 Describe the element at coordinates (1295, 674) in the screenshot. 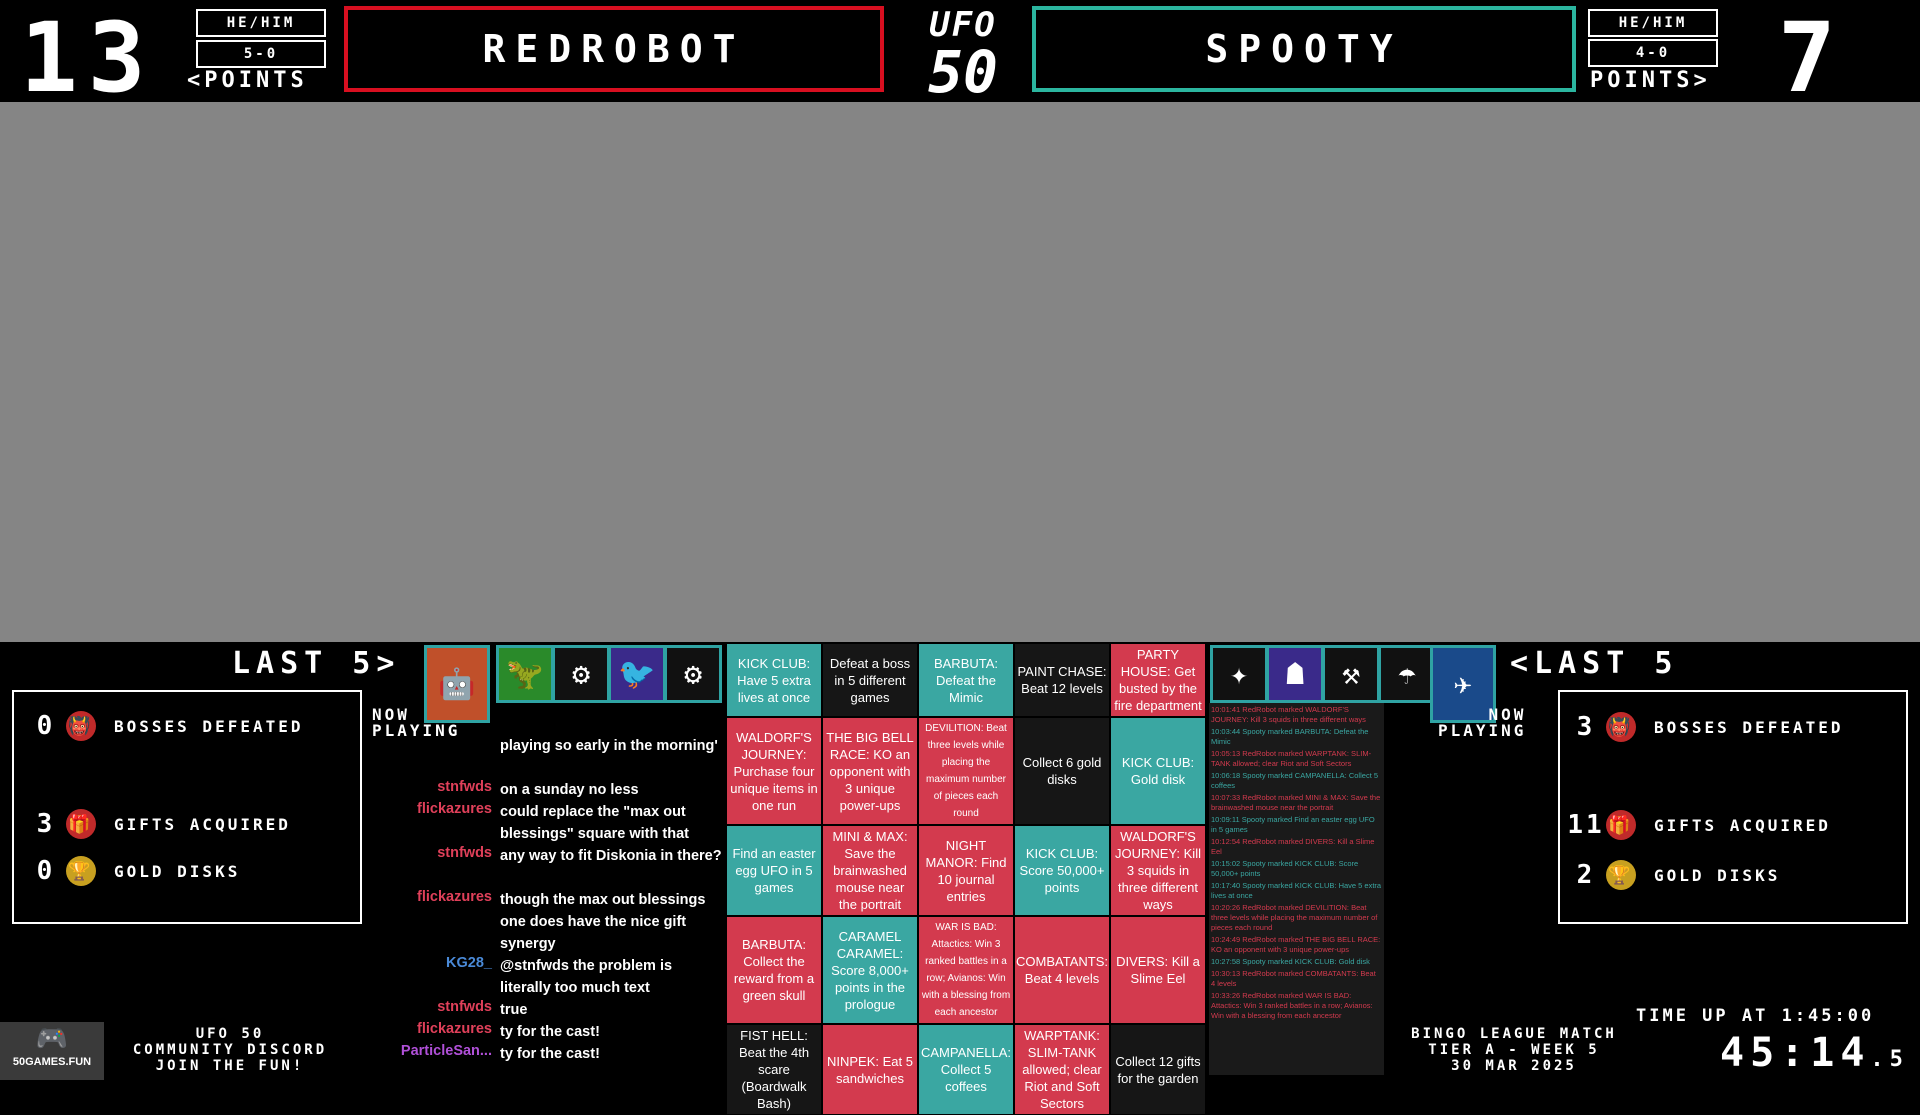

I see `recent-game-icon-6: ☗` at that location.